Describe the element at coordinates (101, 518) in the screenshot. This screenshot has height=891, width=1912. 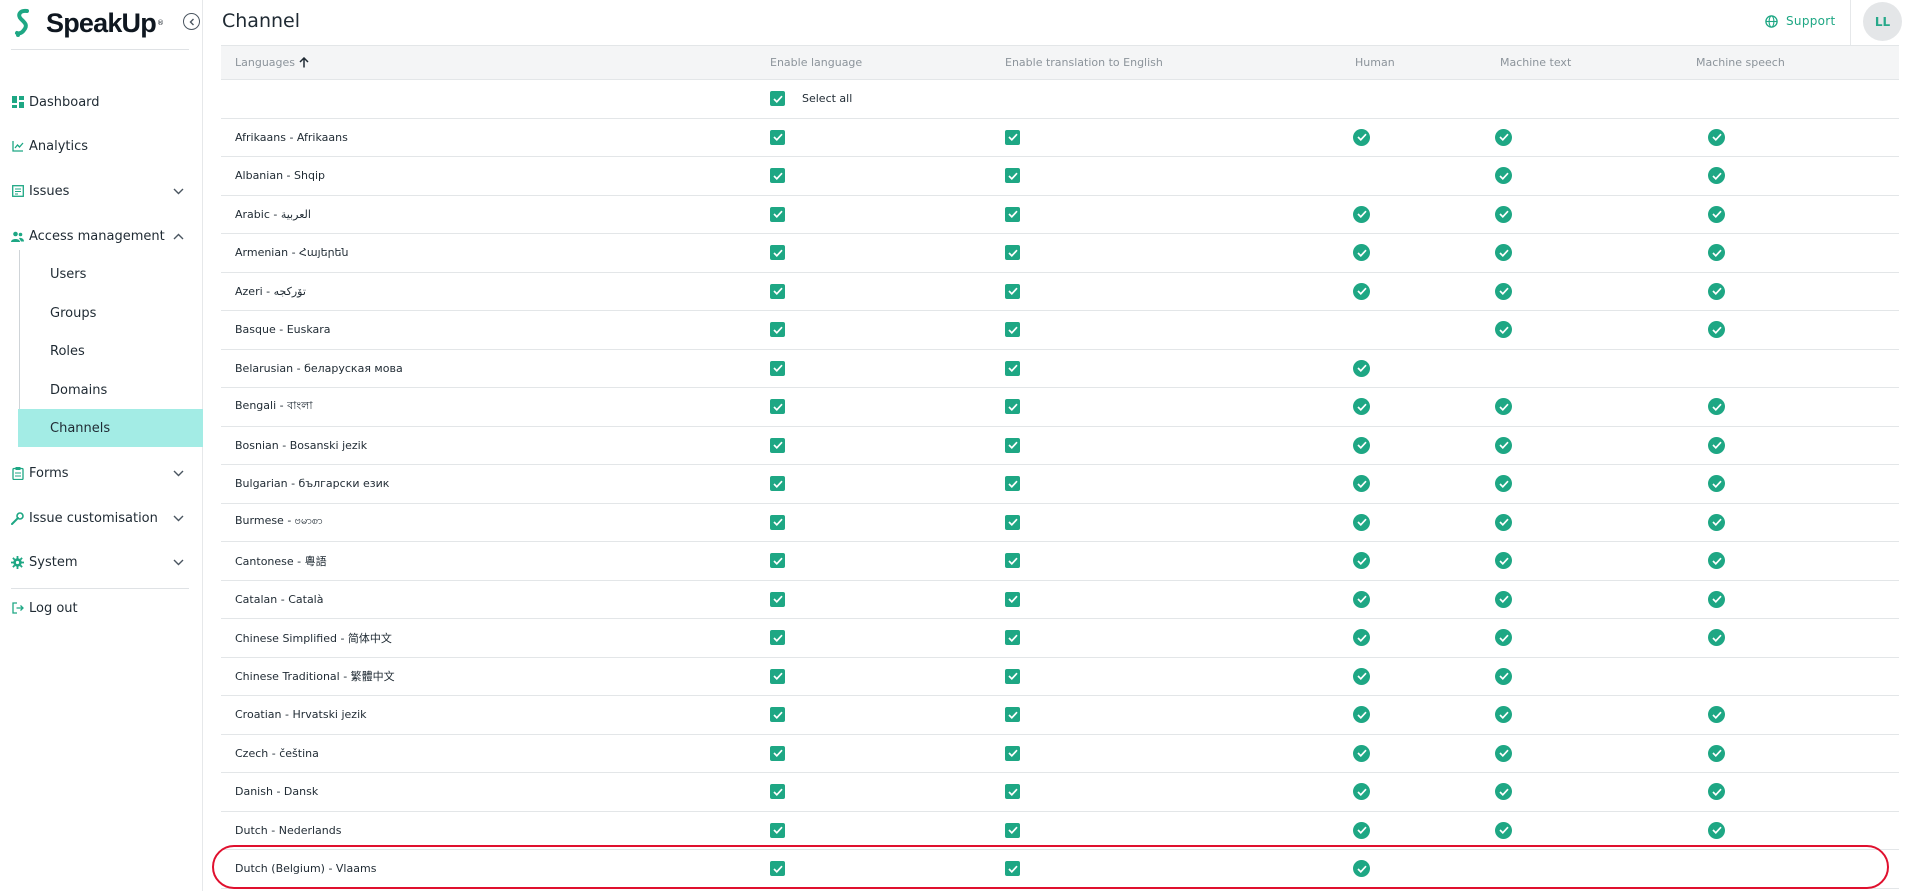
I see `nav-item-issue-customisation: Issue customisation` at that location.